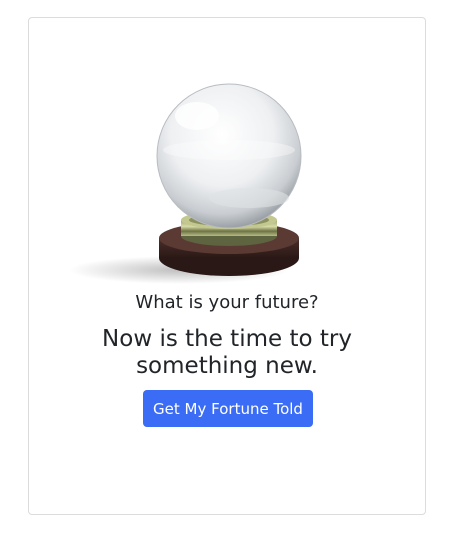 This screenshot has height=540, width=456. What do you see at coordinates (227, 352) in the screenshot?
I see `fortune-text: Now is the time to try something new.` at bounding box center [227, 352].